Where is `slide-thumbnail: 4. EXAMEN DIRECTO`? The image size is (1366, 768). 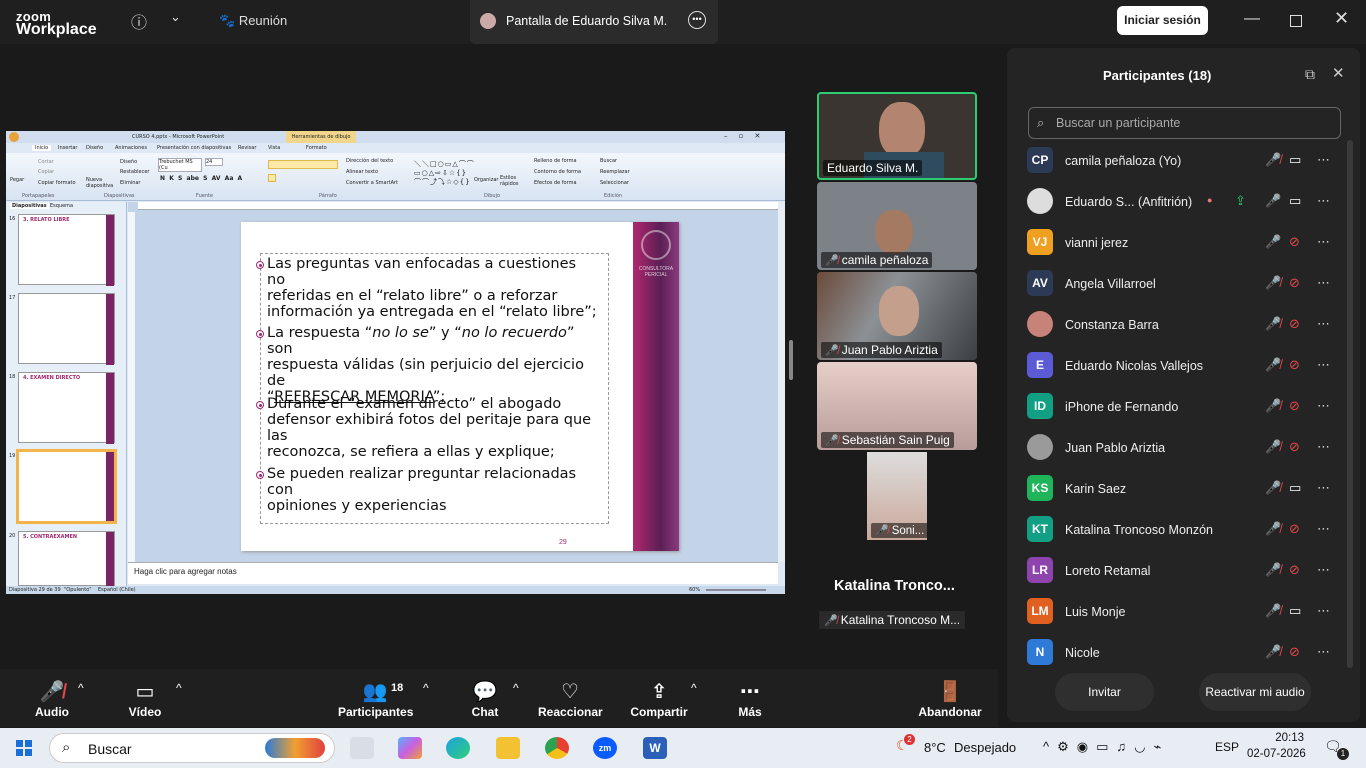
slide-thumbnail: 4. EXAMEN DIRECTO is located at coordinates (66, 408).